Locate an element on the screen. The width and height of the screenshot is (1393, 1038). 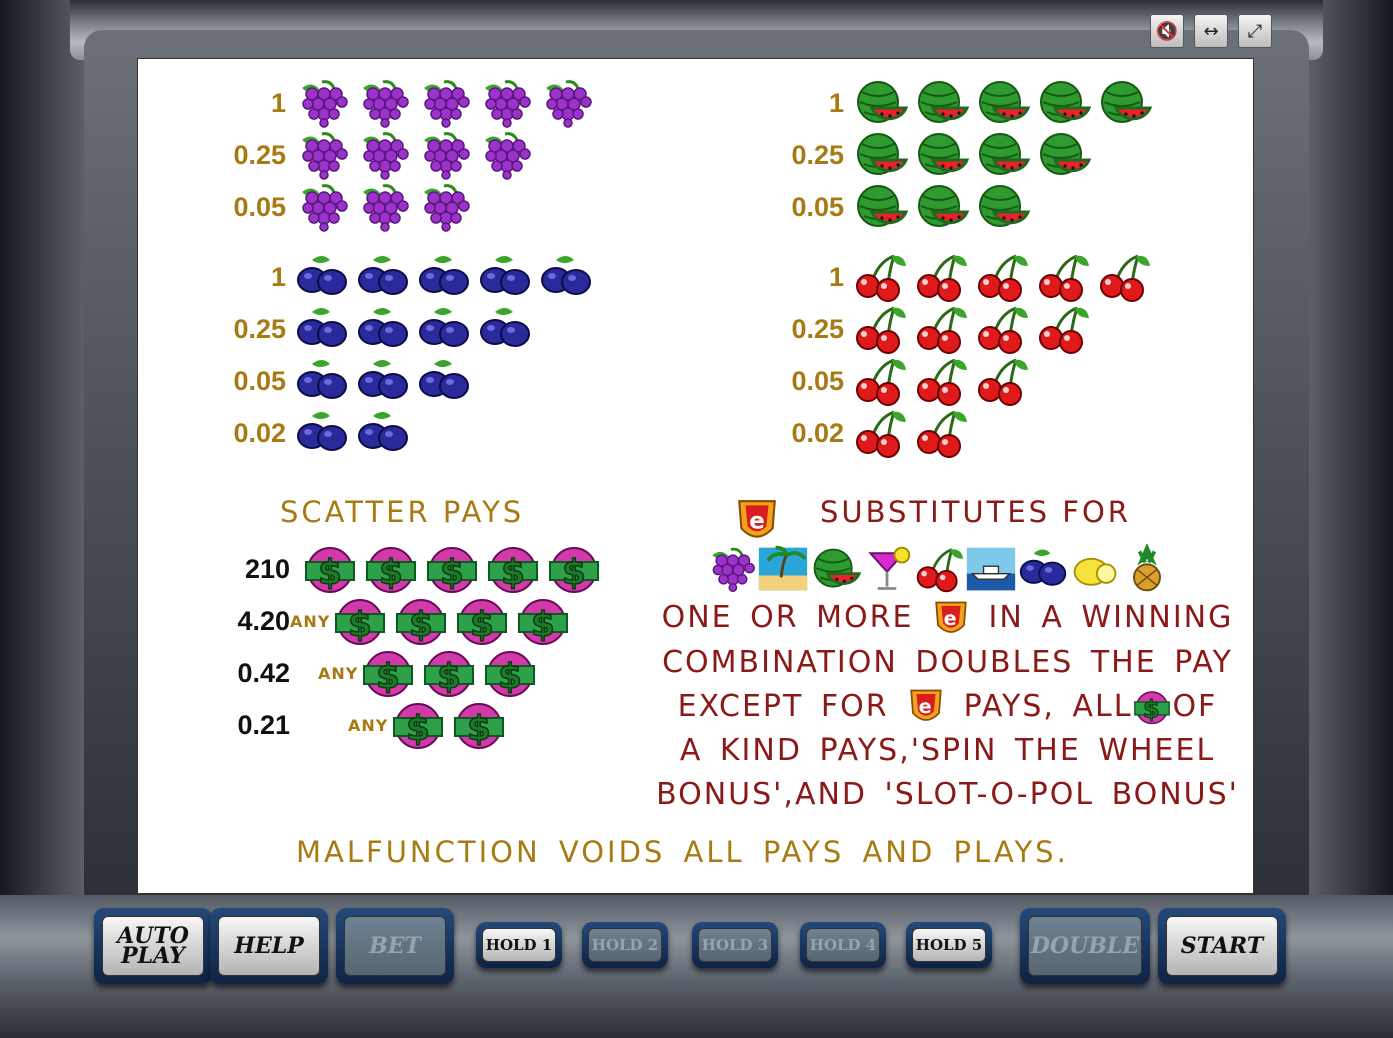
plums-pay-row: 0.25 is located at coordinates (367, 329).